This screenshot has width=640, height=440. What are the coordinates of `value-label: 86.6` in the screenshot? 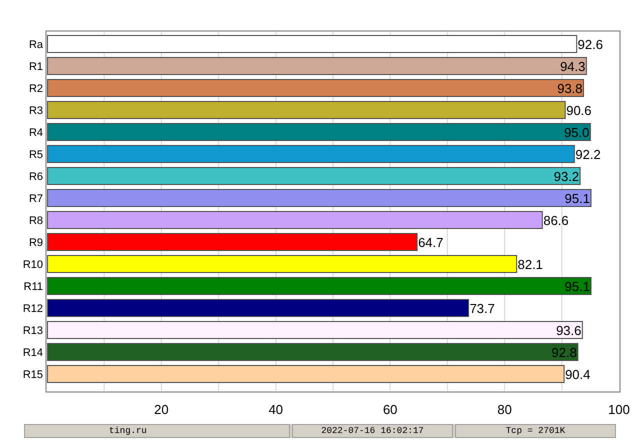 It's located at (556, 220).